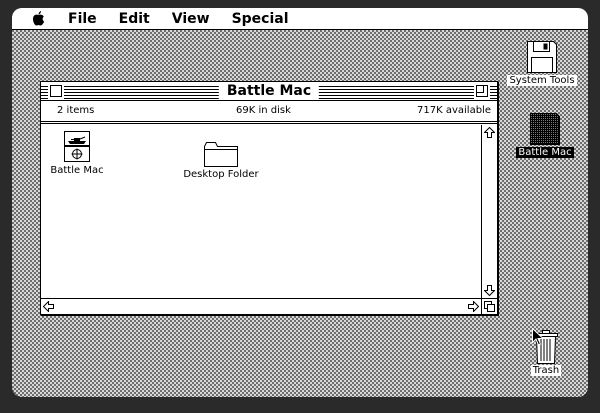  Describe the element at coordinates (76, 110) in the screenshot. I see `item-count: 2 items` at that location.